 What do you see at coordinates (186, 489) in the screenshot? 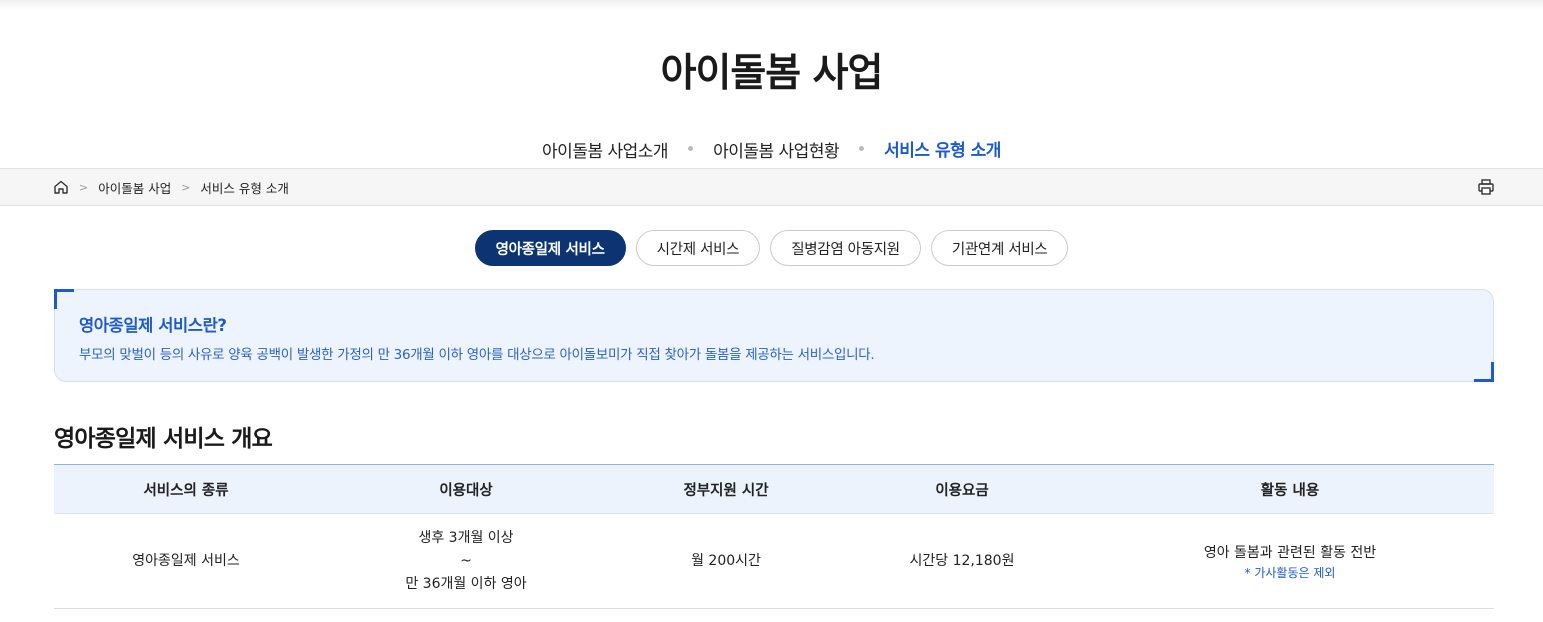
I see `column-header: 서비스의 종류` at bounding box center [186, 489].